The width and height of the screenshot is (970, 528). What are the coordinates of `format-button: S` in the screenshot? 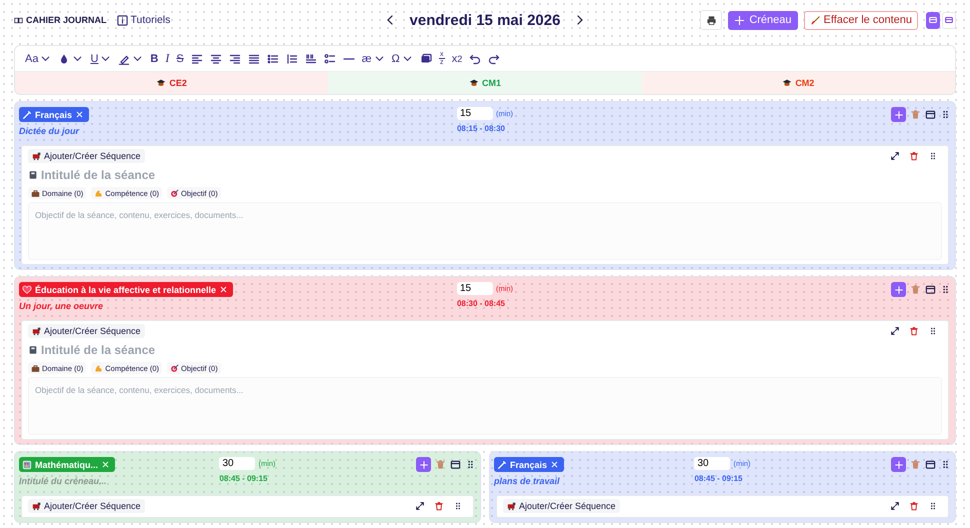 It's located at (180, 58).